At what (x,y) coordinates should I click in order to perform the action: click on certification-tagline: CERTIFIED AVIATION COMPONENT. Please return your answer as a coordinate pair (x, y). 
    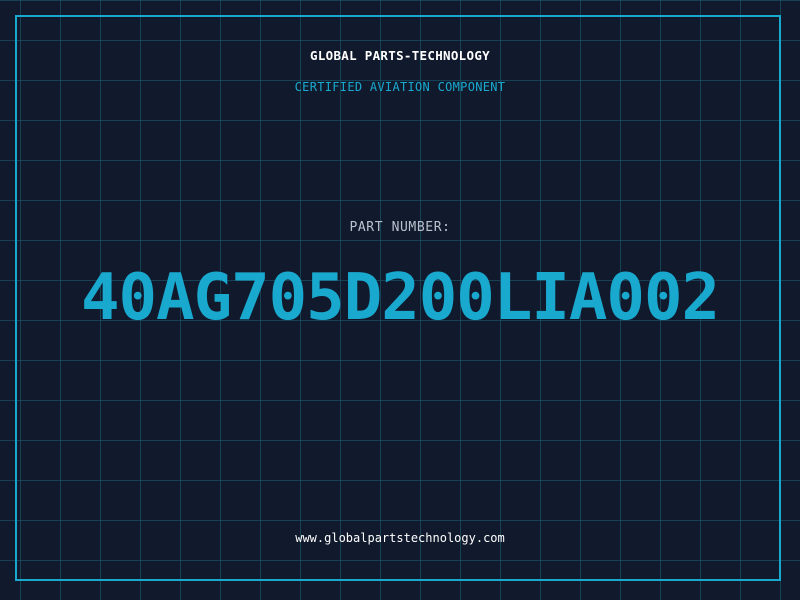
    Looking at the image, I should click on (400, 87).